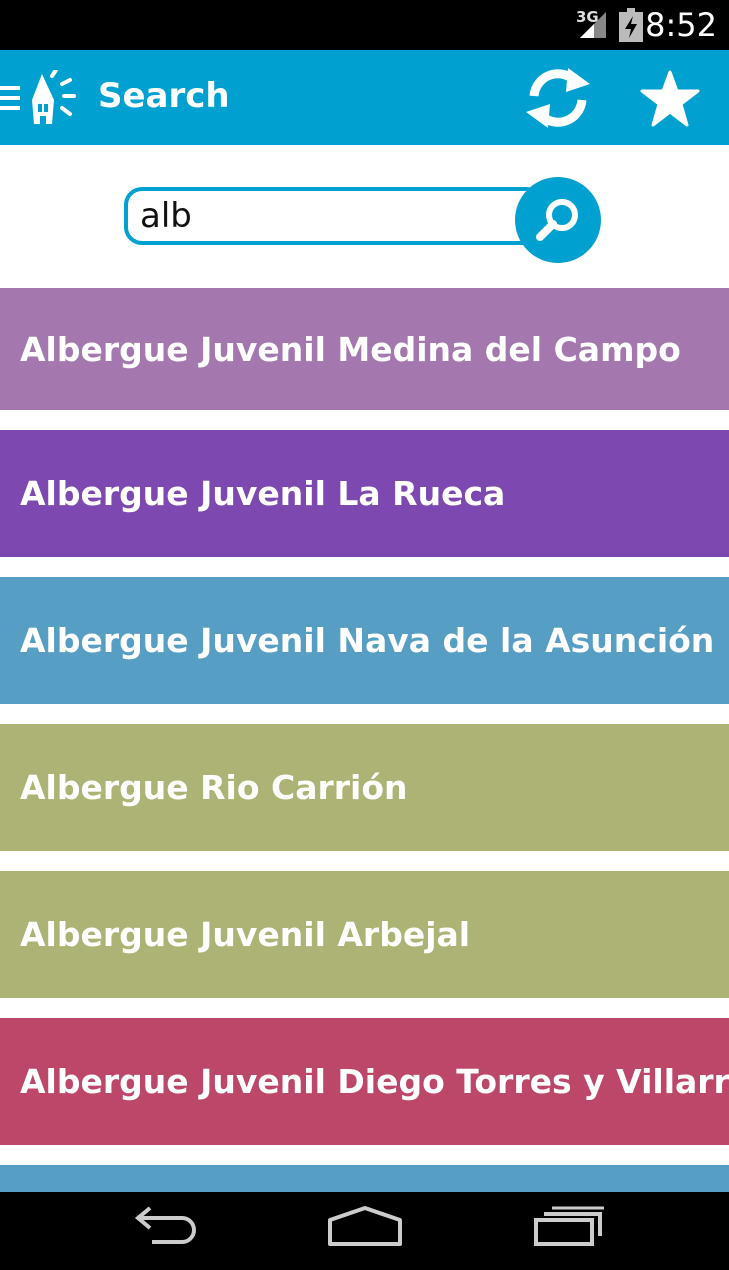 The width and height of the screenshot is (729, 1270). Describe the element at coordinates (365, 1226) in the screenshot. I see `home-icon` at that location.